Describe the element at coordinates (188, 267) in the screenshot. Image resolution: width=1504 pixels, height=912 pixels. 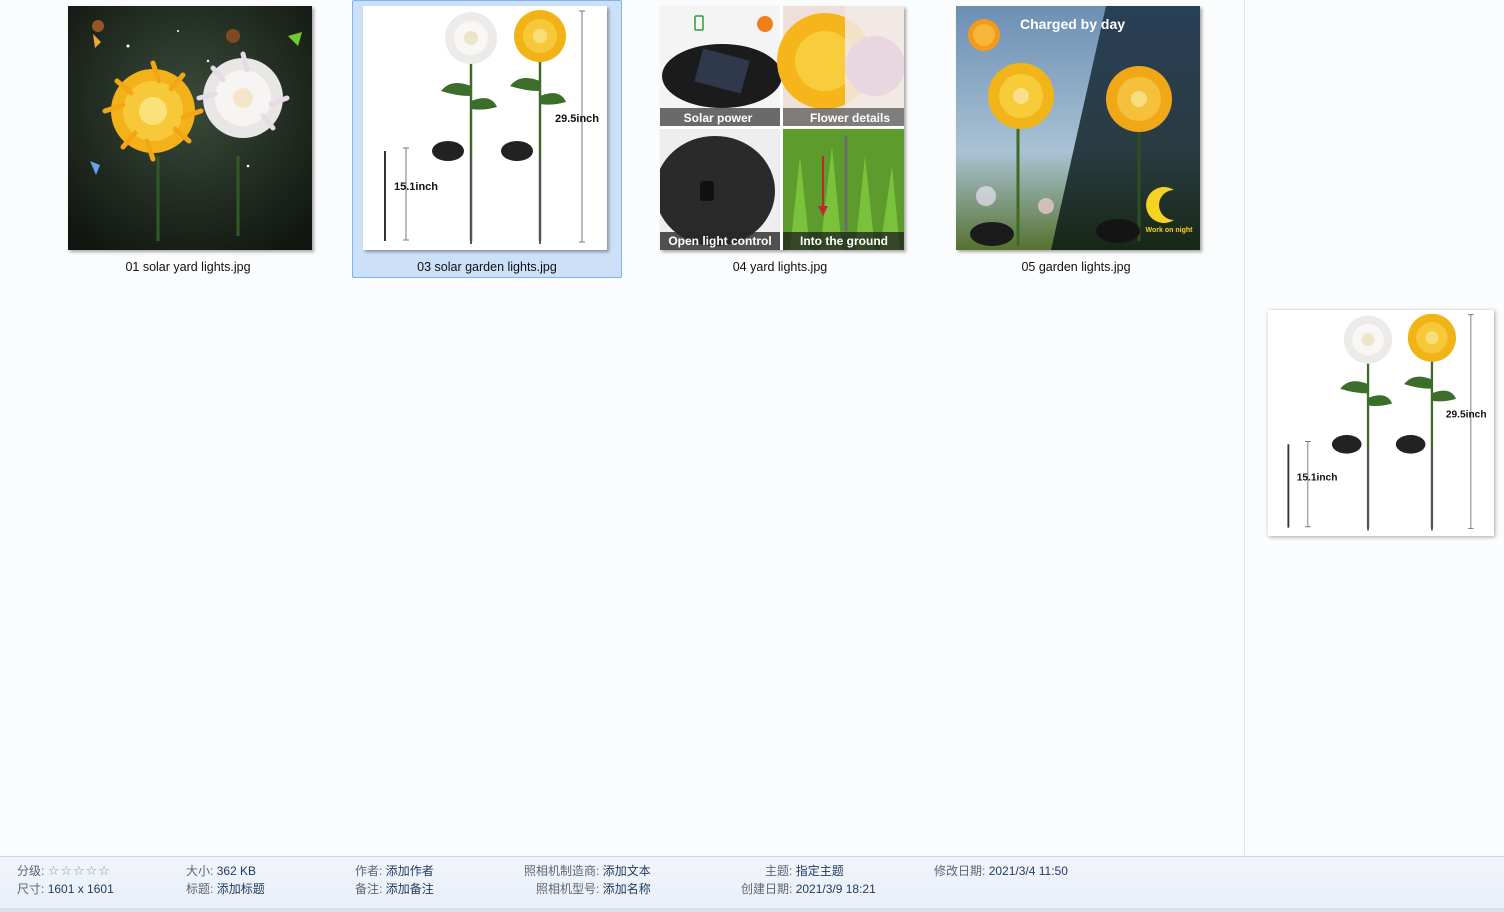
I see `file-name-label: 01 solar yard lights.jpg` at that location.